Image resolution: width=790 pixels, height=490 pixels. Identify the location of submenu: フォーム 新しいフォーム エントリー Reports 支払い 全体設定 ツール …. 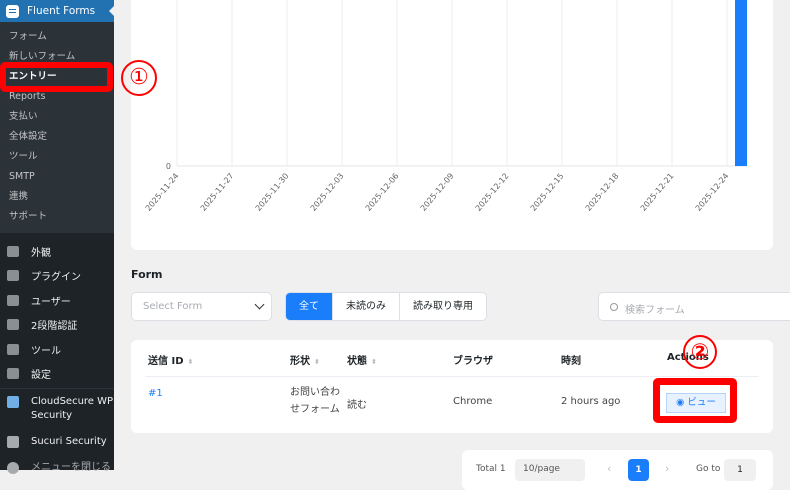
(57, 127).